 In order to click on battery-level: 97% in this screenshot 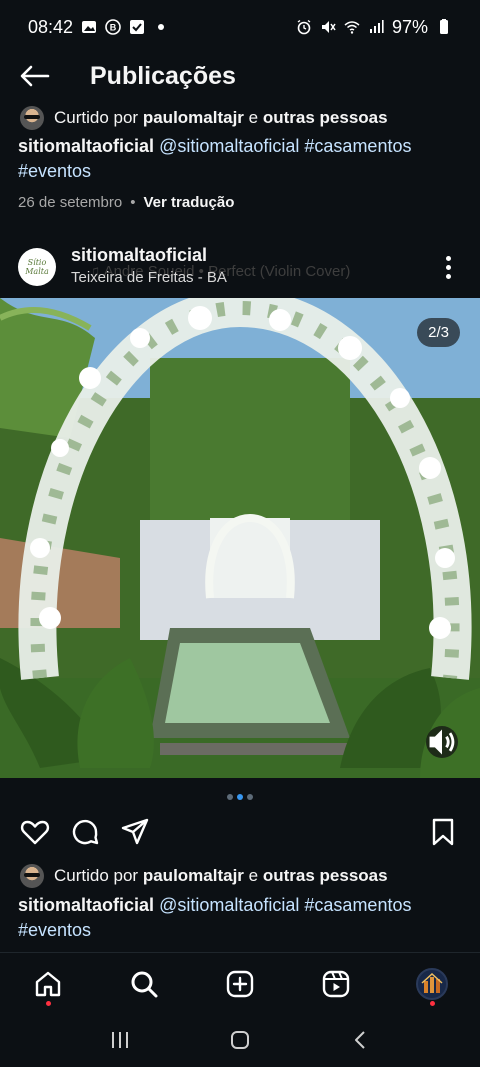, I will do `click(409, 26)`.